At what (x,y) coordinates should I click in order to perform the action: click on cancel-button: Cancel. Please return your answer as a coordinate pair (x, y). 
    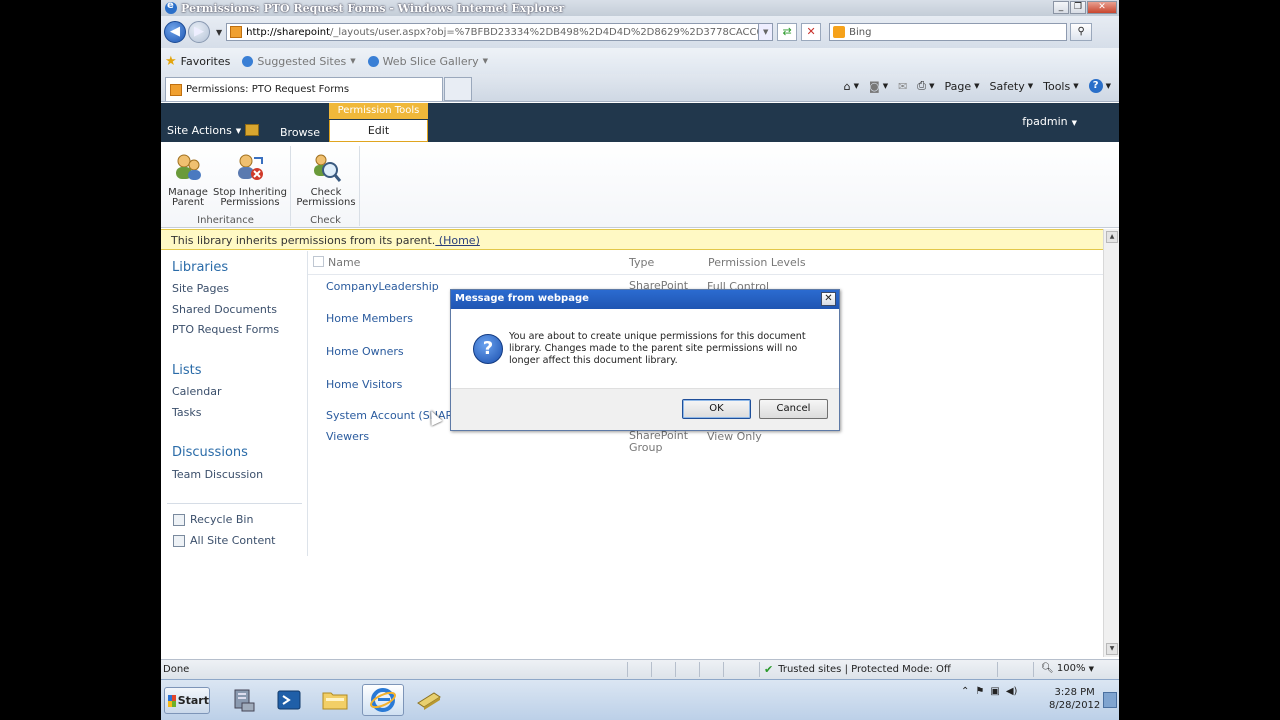
    Looking at the image, I should click on (793, 409).